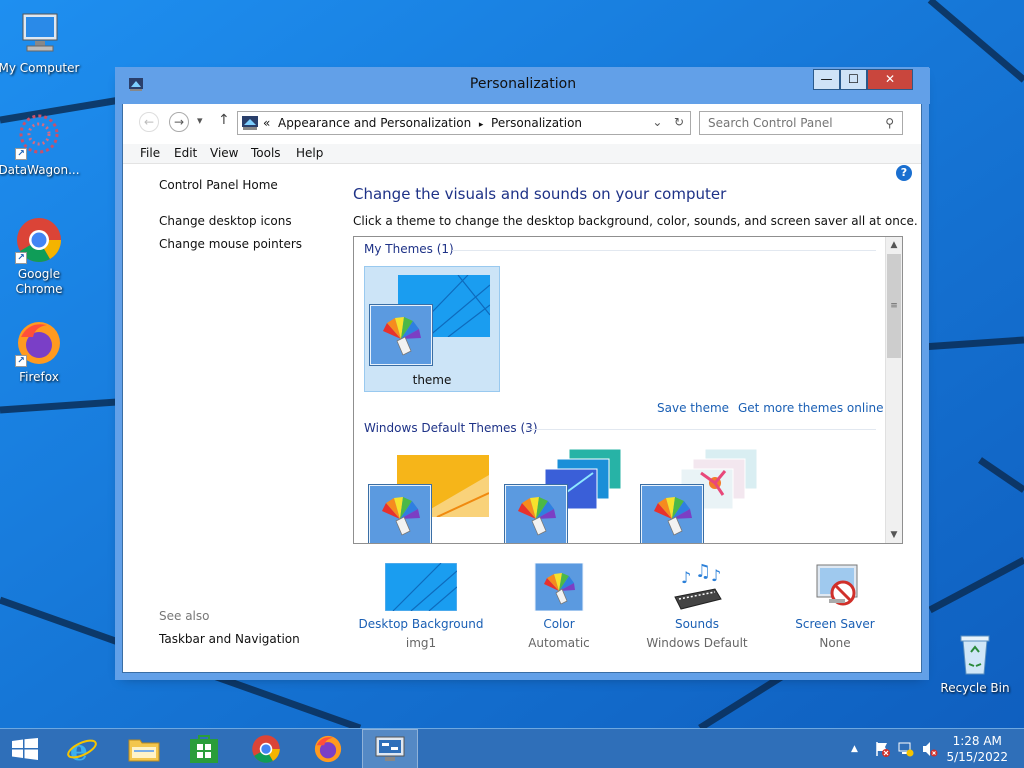 The height and width of the screenshot is (768, 1024). Describe the element at coordinates (229, 639) in the screenshot. I see `taskbar-navigation-link: Taskbar and Navigation` at that location.